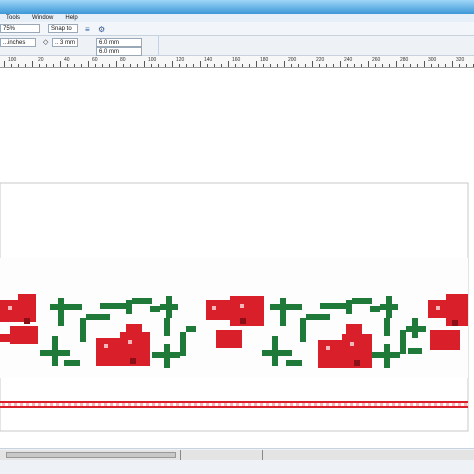  What do you see at coordinates (348, 60) in the screenshot?
I see `ruler-label: 240` at bounding box center [348, 60].